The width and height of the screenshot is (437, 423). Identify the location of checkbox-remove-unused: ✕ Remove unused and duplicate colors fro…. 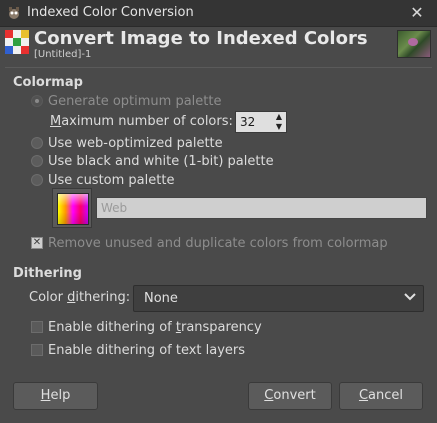
(209, 243).